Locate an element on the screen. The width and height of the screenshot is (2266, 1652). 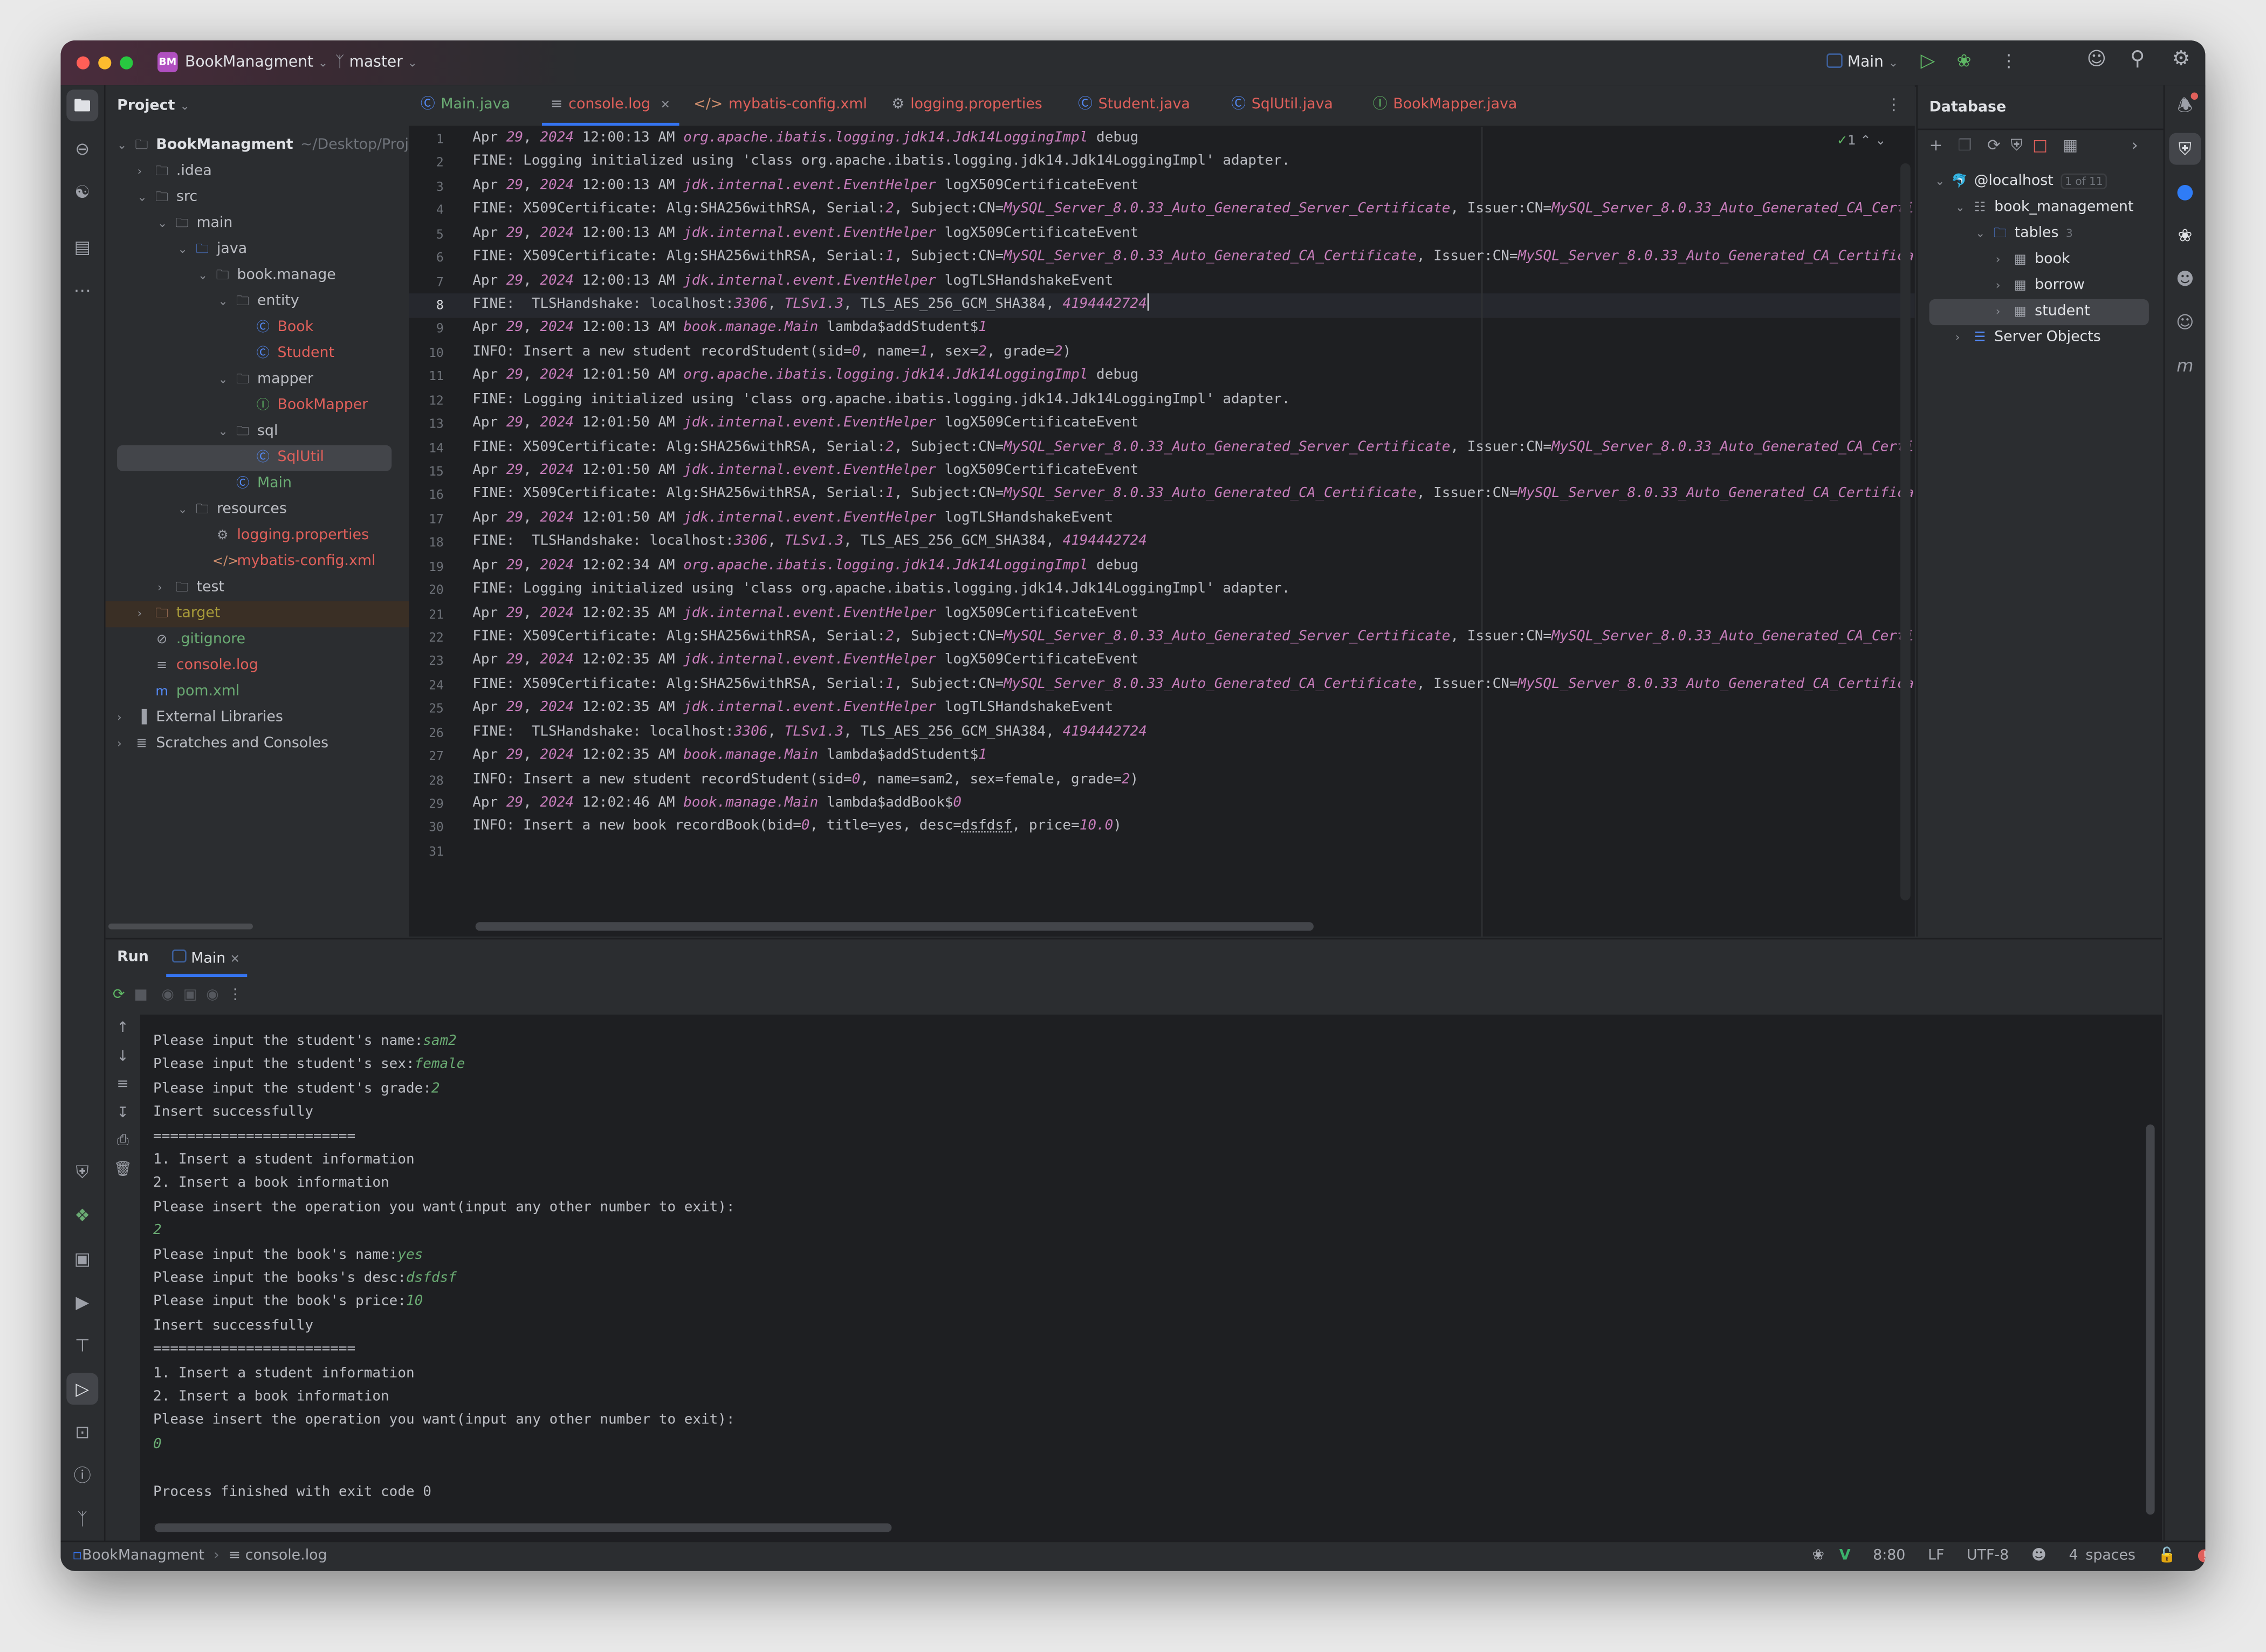
tab-logging-properties: ⚙ logging.properties is located at coordinates (966, 105).